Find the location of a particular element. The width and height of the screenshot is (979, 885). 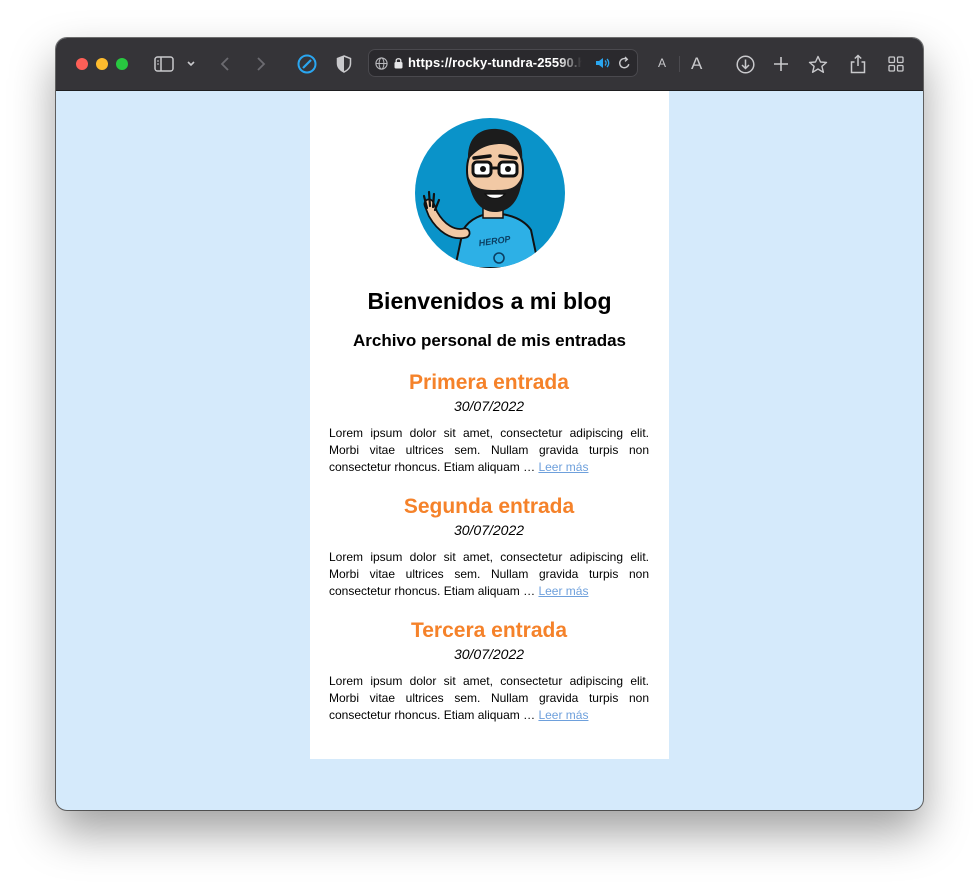

star-icon is located at coordinates (818, 64).